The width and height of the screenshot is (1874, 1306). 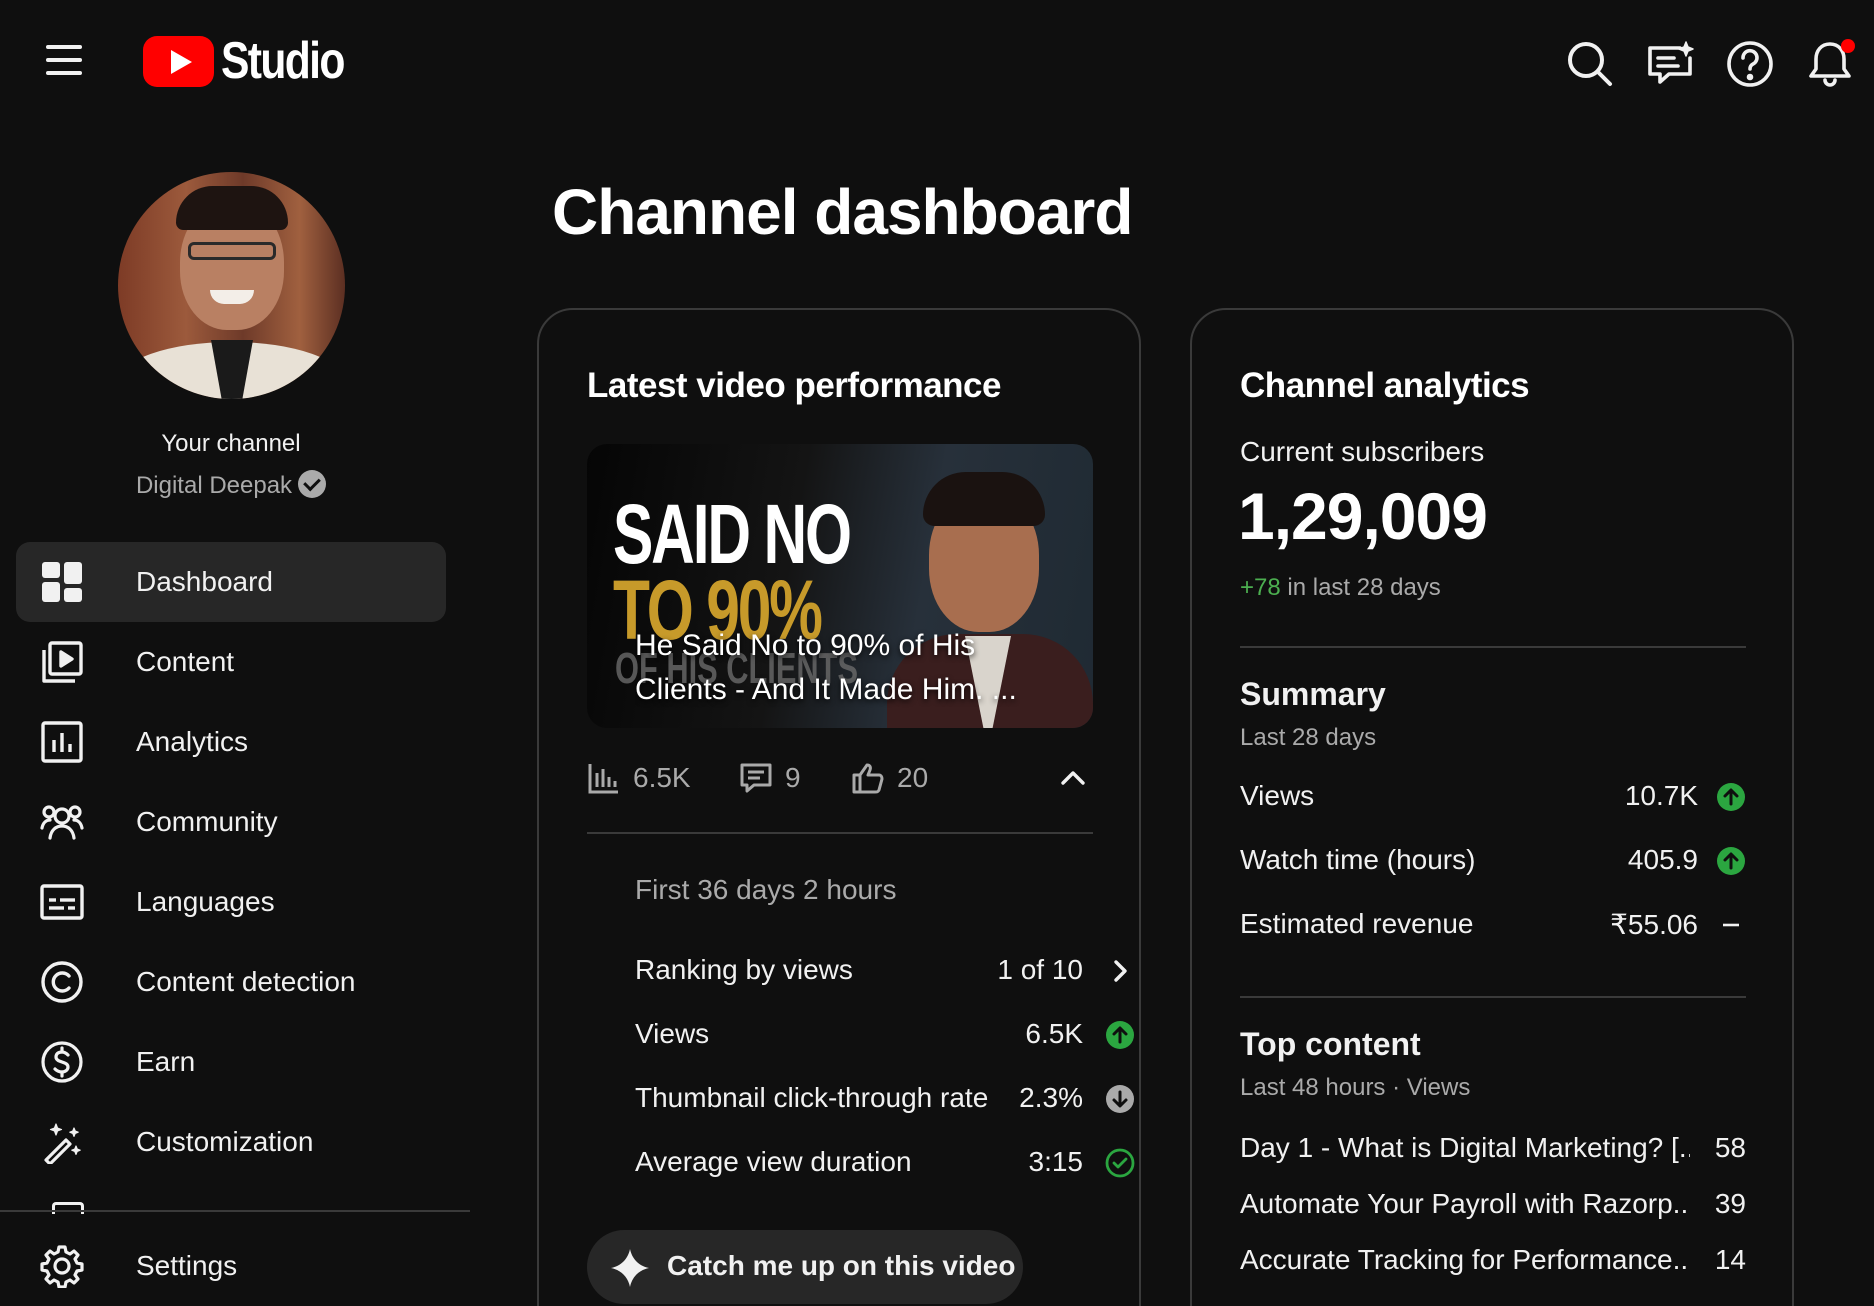 I want to click on comments-count: 9, so click(x=793, y=777).